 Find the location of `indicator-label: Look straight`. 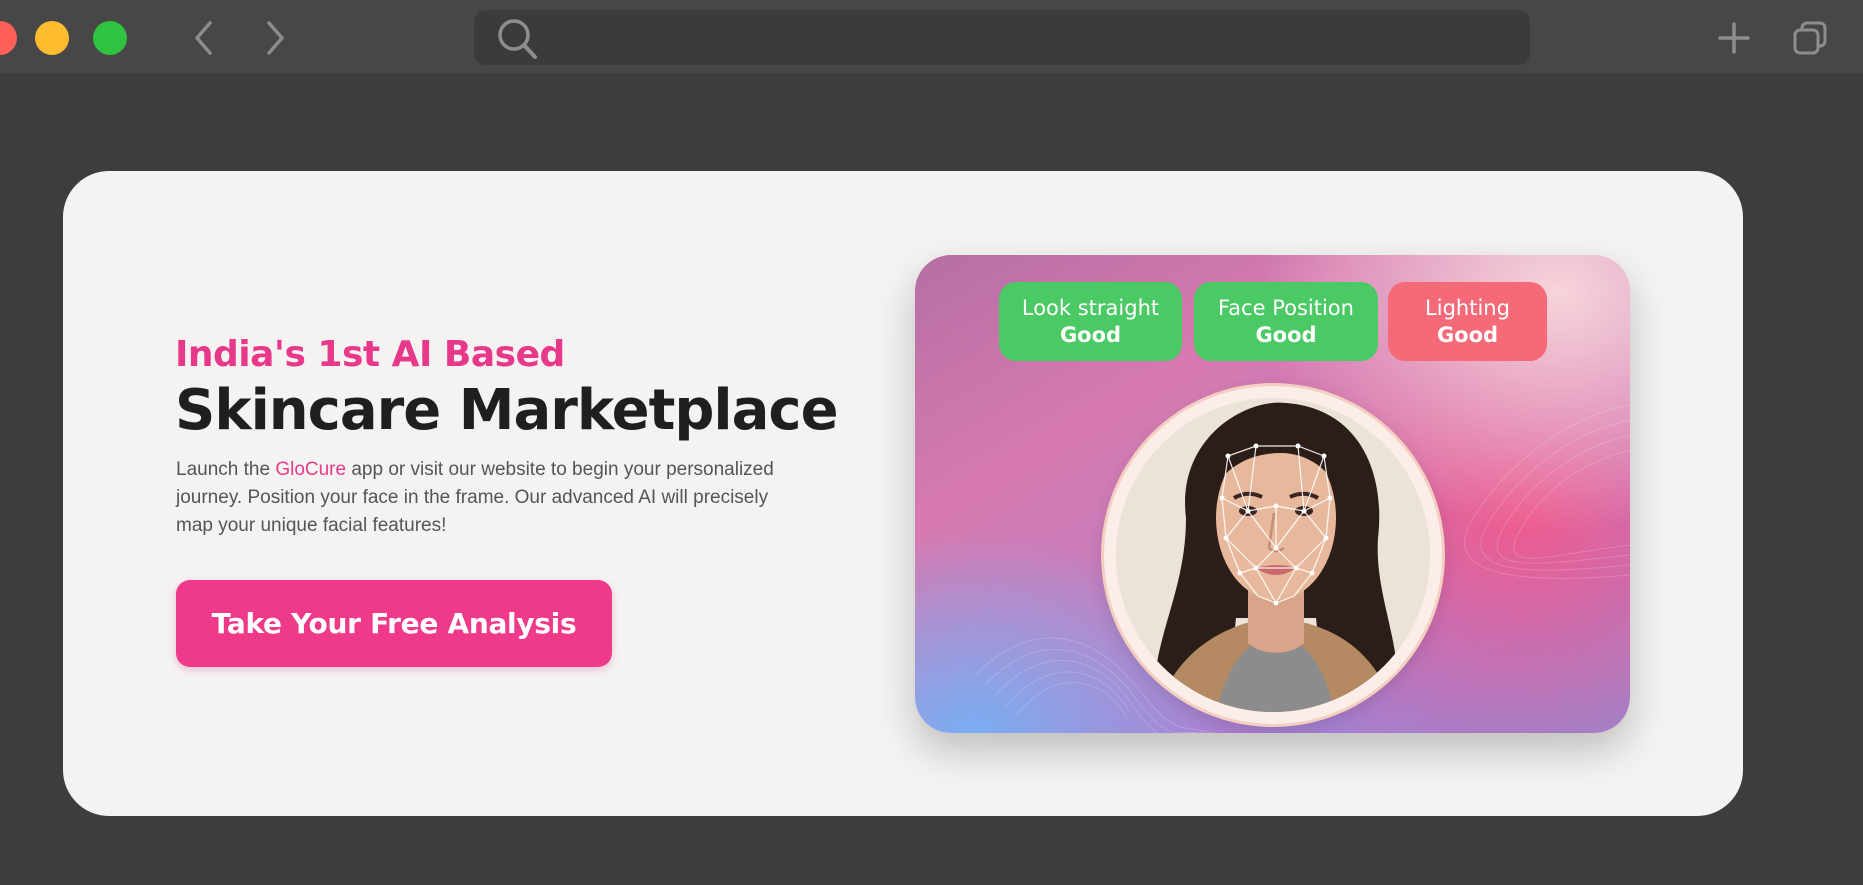

indicator-label: Look straight is located at coordinates (1090, 307).